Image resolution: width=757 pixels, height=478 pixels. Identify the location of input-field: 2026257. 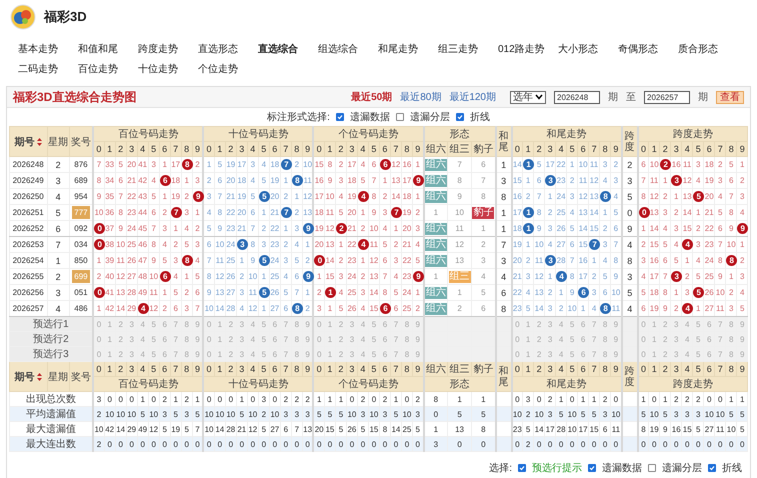
(667, 97).